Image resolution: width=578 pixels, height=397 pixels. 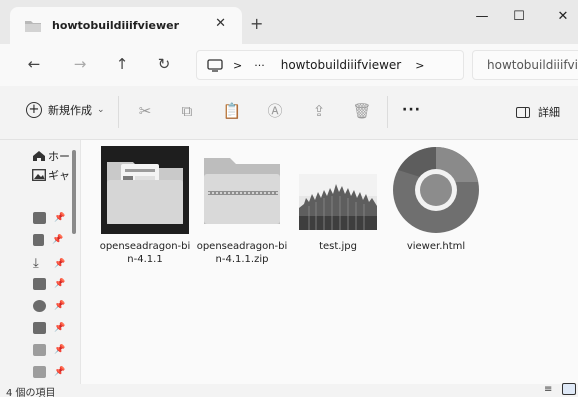 I want to click on file-item-folder: openseadragon-bin-4.1.1, so click(x=145, y=206).